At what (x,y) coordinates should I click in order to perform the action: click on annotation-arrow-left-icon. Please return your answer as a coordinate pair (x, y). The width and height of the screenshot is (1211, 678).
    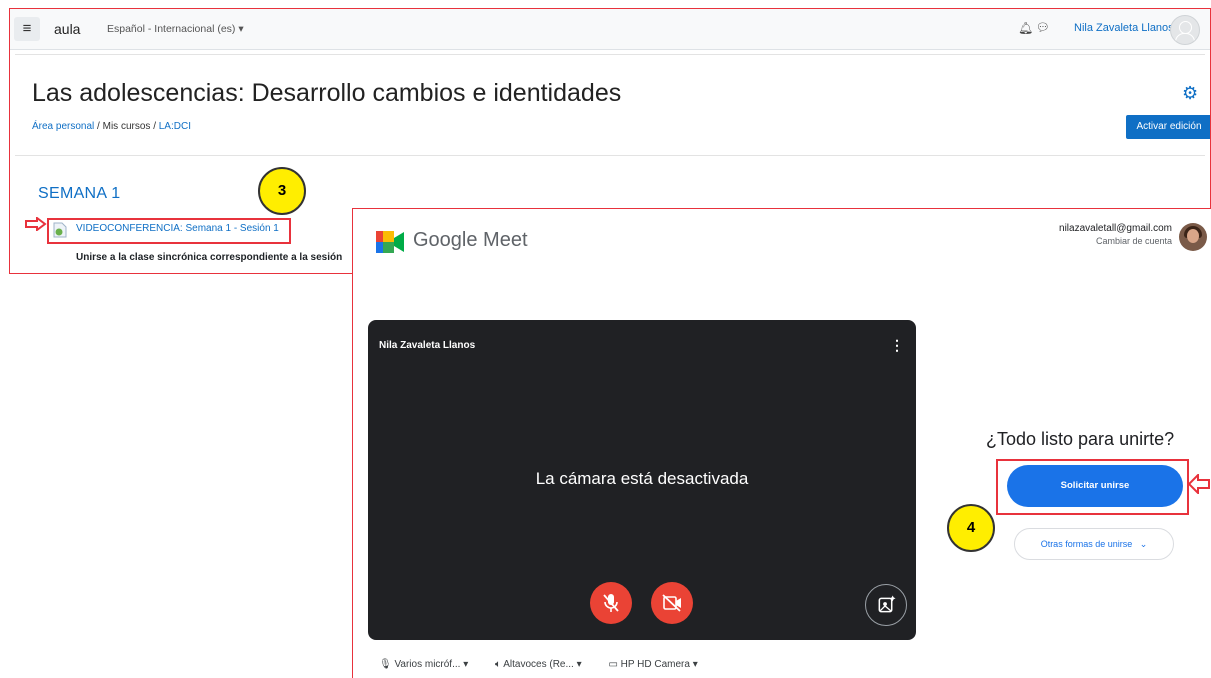
    Looking at the image, I should click on (1198, 485).